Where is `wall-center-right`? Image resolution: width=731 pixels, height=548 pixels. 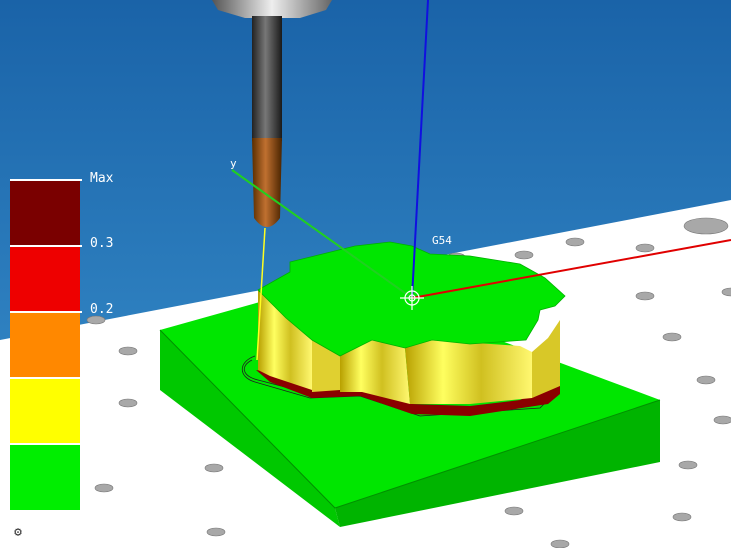 wall-center-right is located at coordinates (468, 372).